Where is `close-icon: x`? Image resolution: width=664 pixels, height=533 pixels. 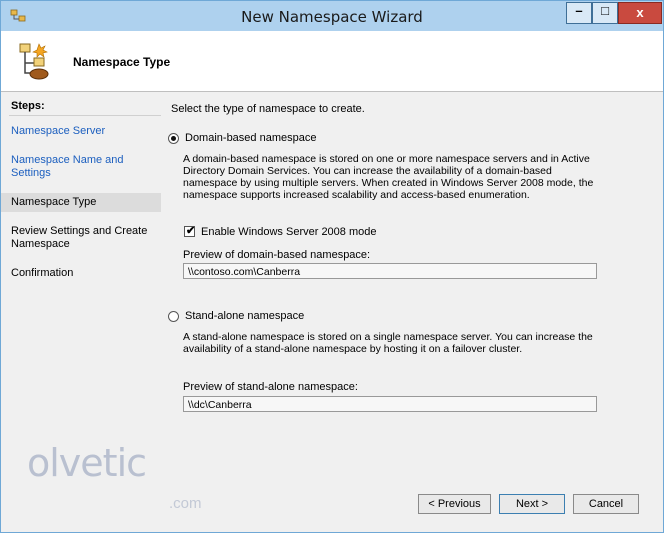 close-icon: x is located at coordinates (640, 12).